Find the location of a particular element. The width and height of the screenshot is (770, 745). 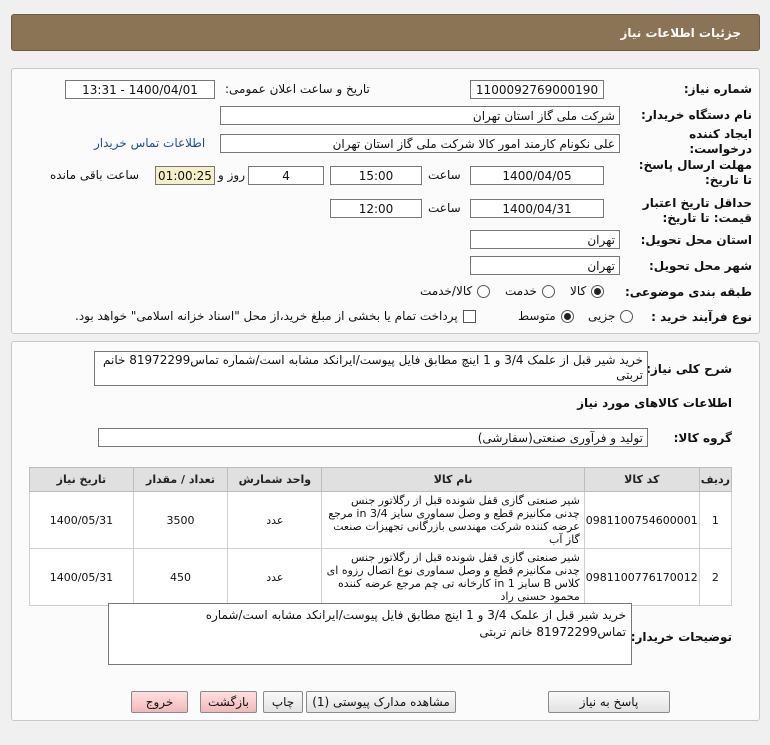

validity-date-field: 1400/04/31 is located at coordinates (537, 208).